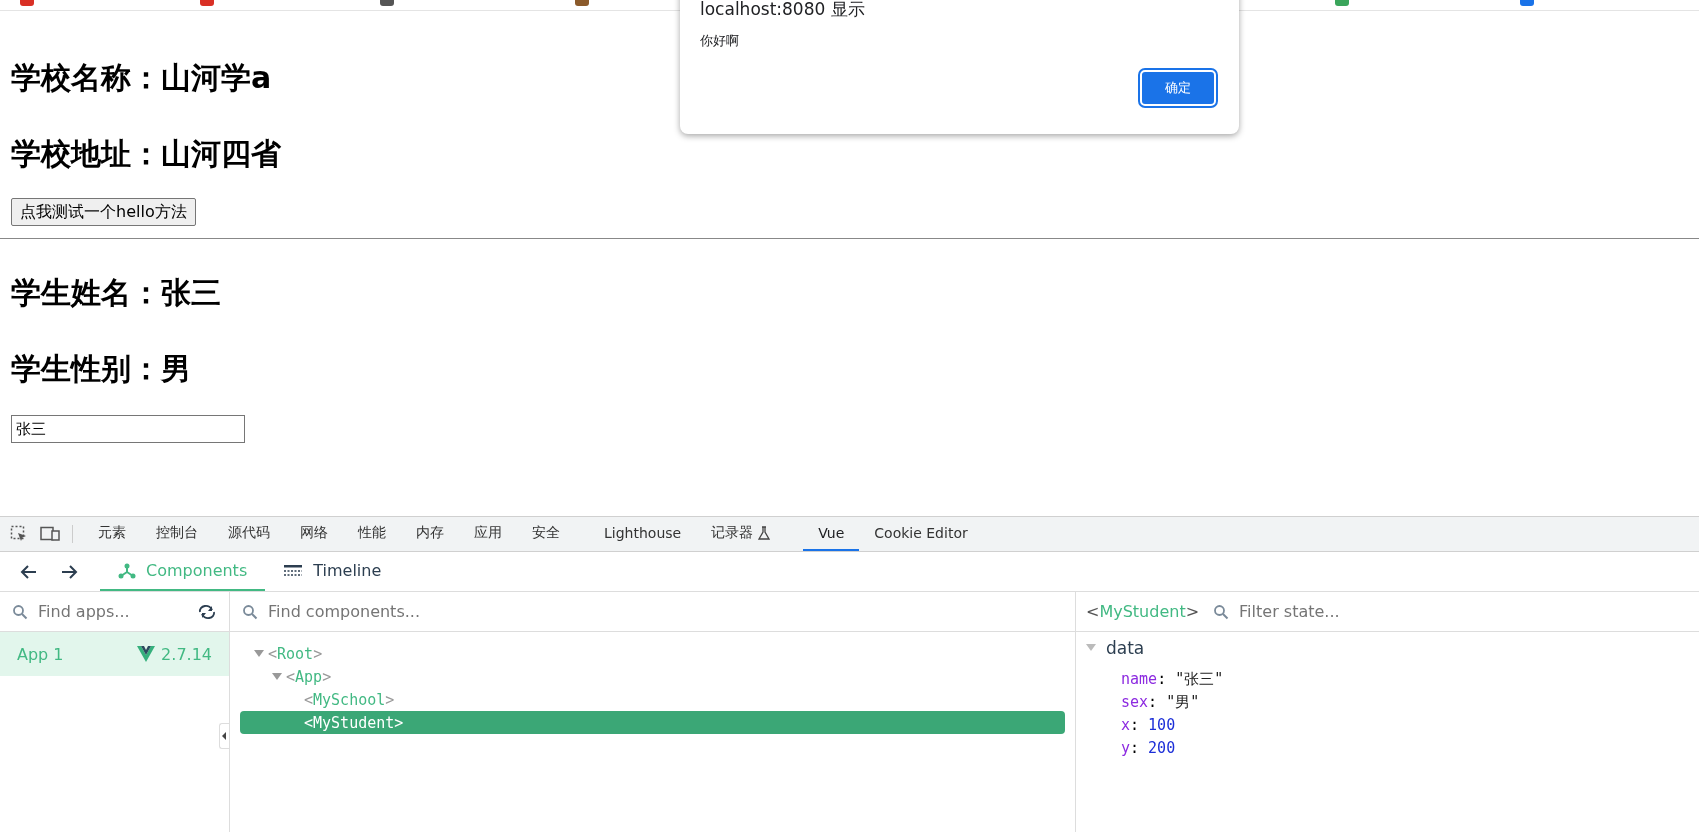  Describe the element at coordinates (293, 570) in the screenshot. I see `timeline-icon` at that location.